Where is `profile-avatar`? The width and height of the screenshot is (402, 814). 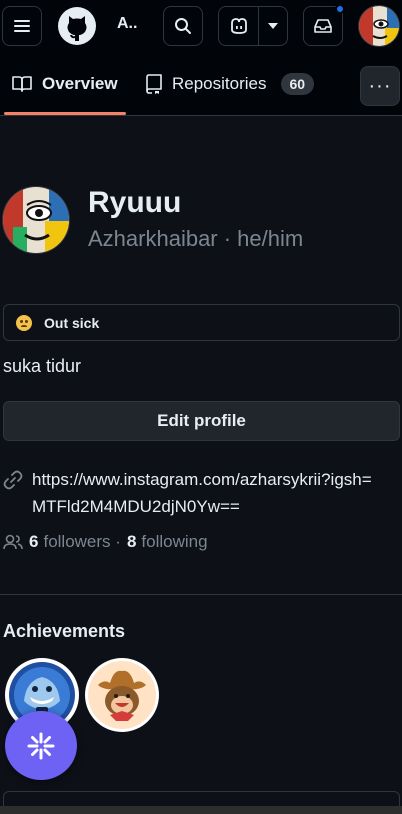
profile-avatar is located at coordinates (36, 220).